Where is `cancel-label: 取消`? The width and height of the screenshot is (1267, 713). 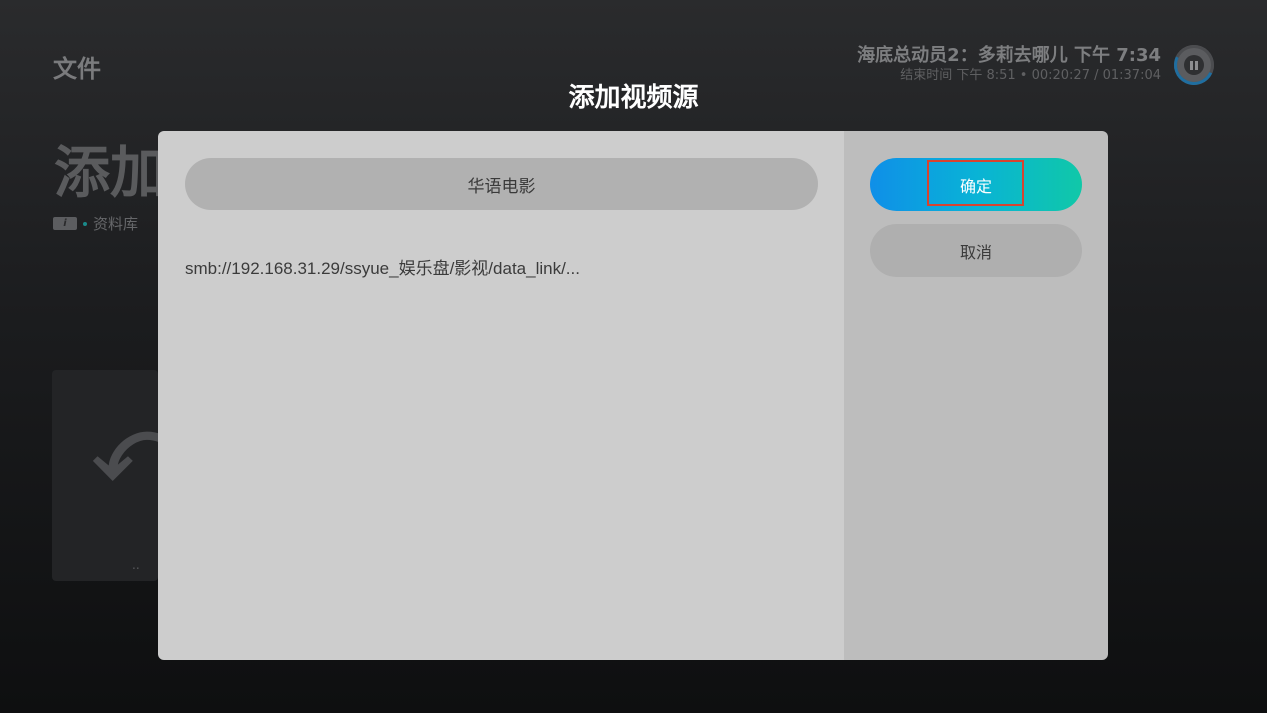 cancel-label: 取消 is located at coordinates (975, 252).